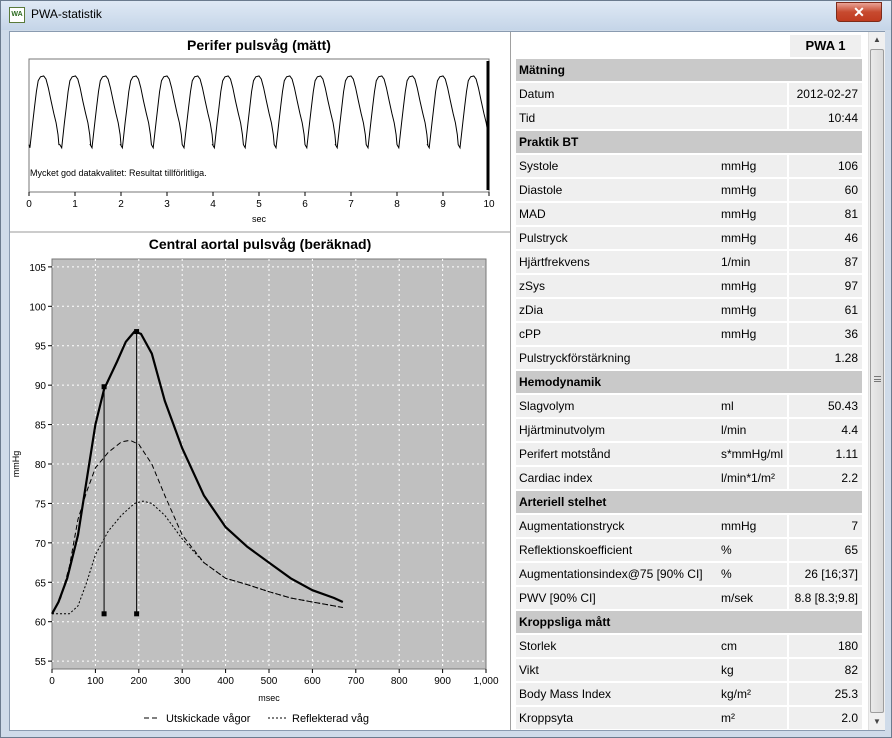  Describe the element at coordinates (689, 310) in the screenshot. I see `table-row: zDia mmHg 61` at that location.